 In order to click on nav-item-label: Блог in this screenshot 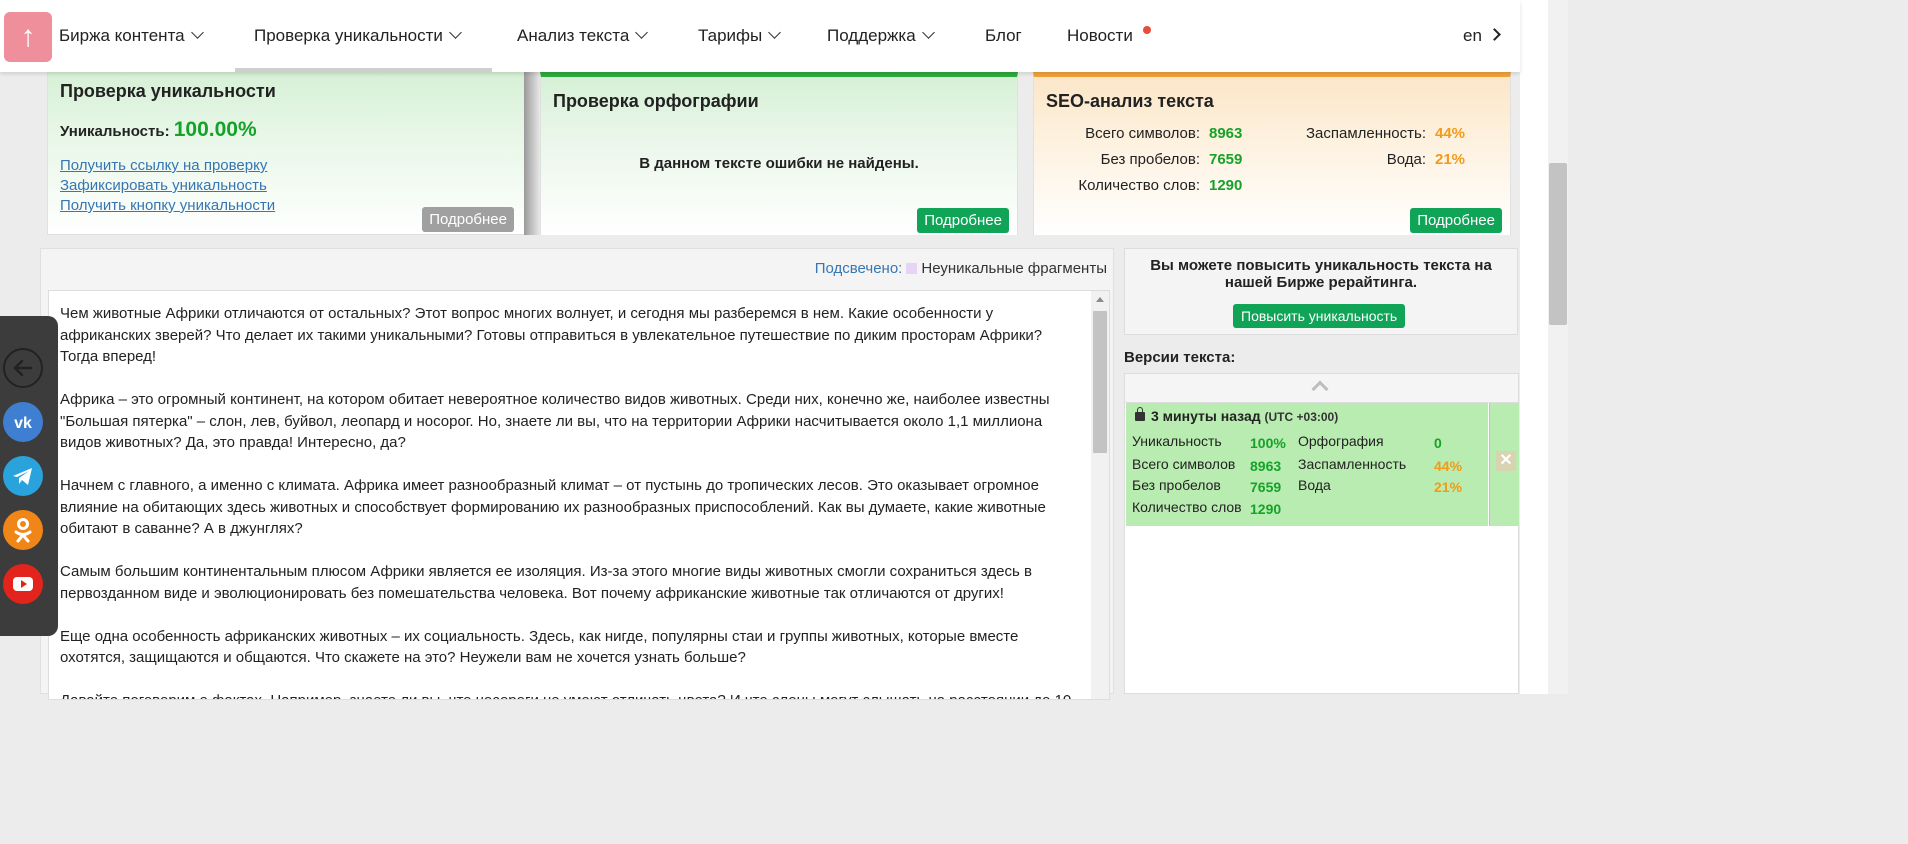, I will do `click(1003, 35)`.